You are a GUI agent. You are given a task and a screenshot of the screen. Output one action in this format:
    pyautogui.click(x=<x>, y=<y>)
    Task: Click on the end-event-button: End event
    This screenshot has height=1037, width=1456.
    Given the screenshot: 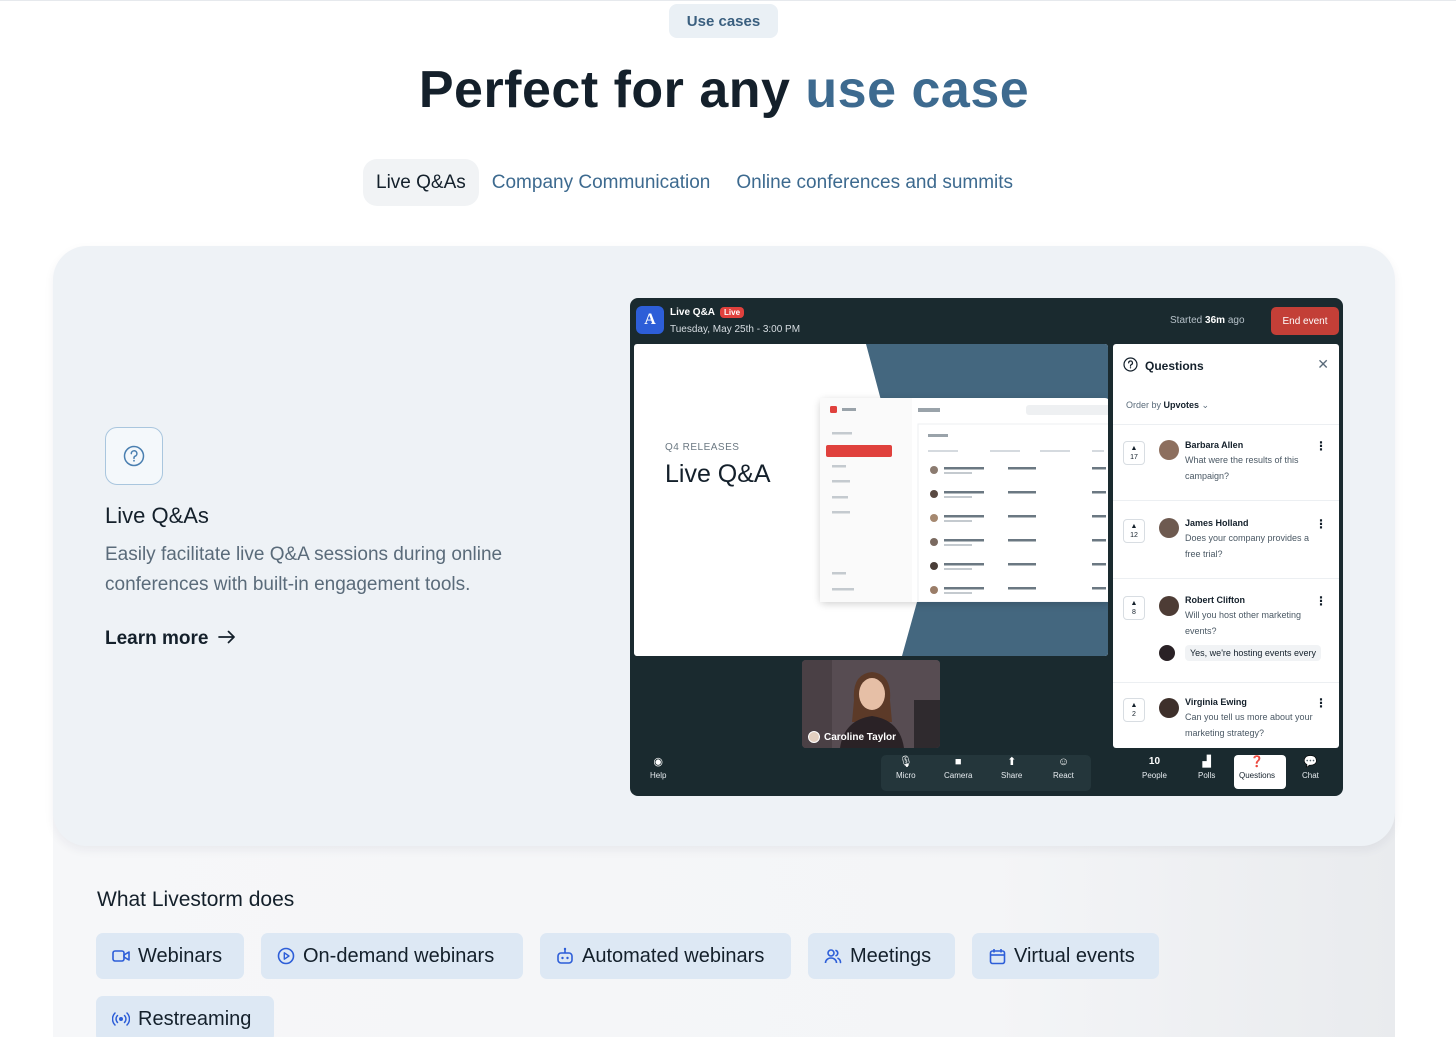 What is the action you would take?
    pyautogui.click(x=1305, y=321)
    